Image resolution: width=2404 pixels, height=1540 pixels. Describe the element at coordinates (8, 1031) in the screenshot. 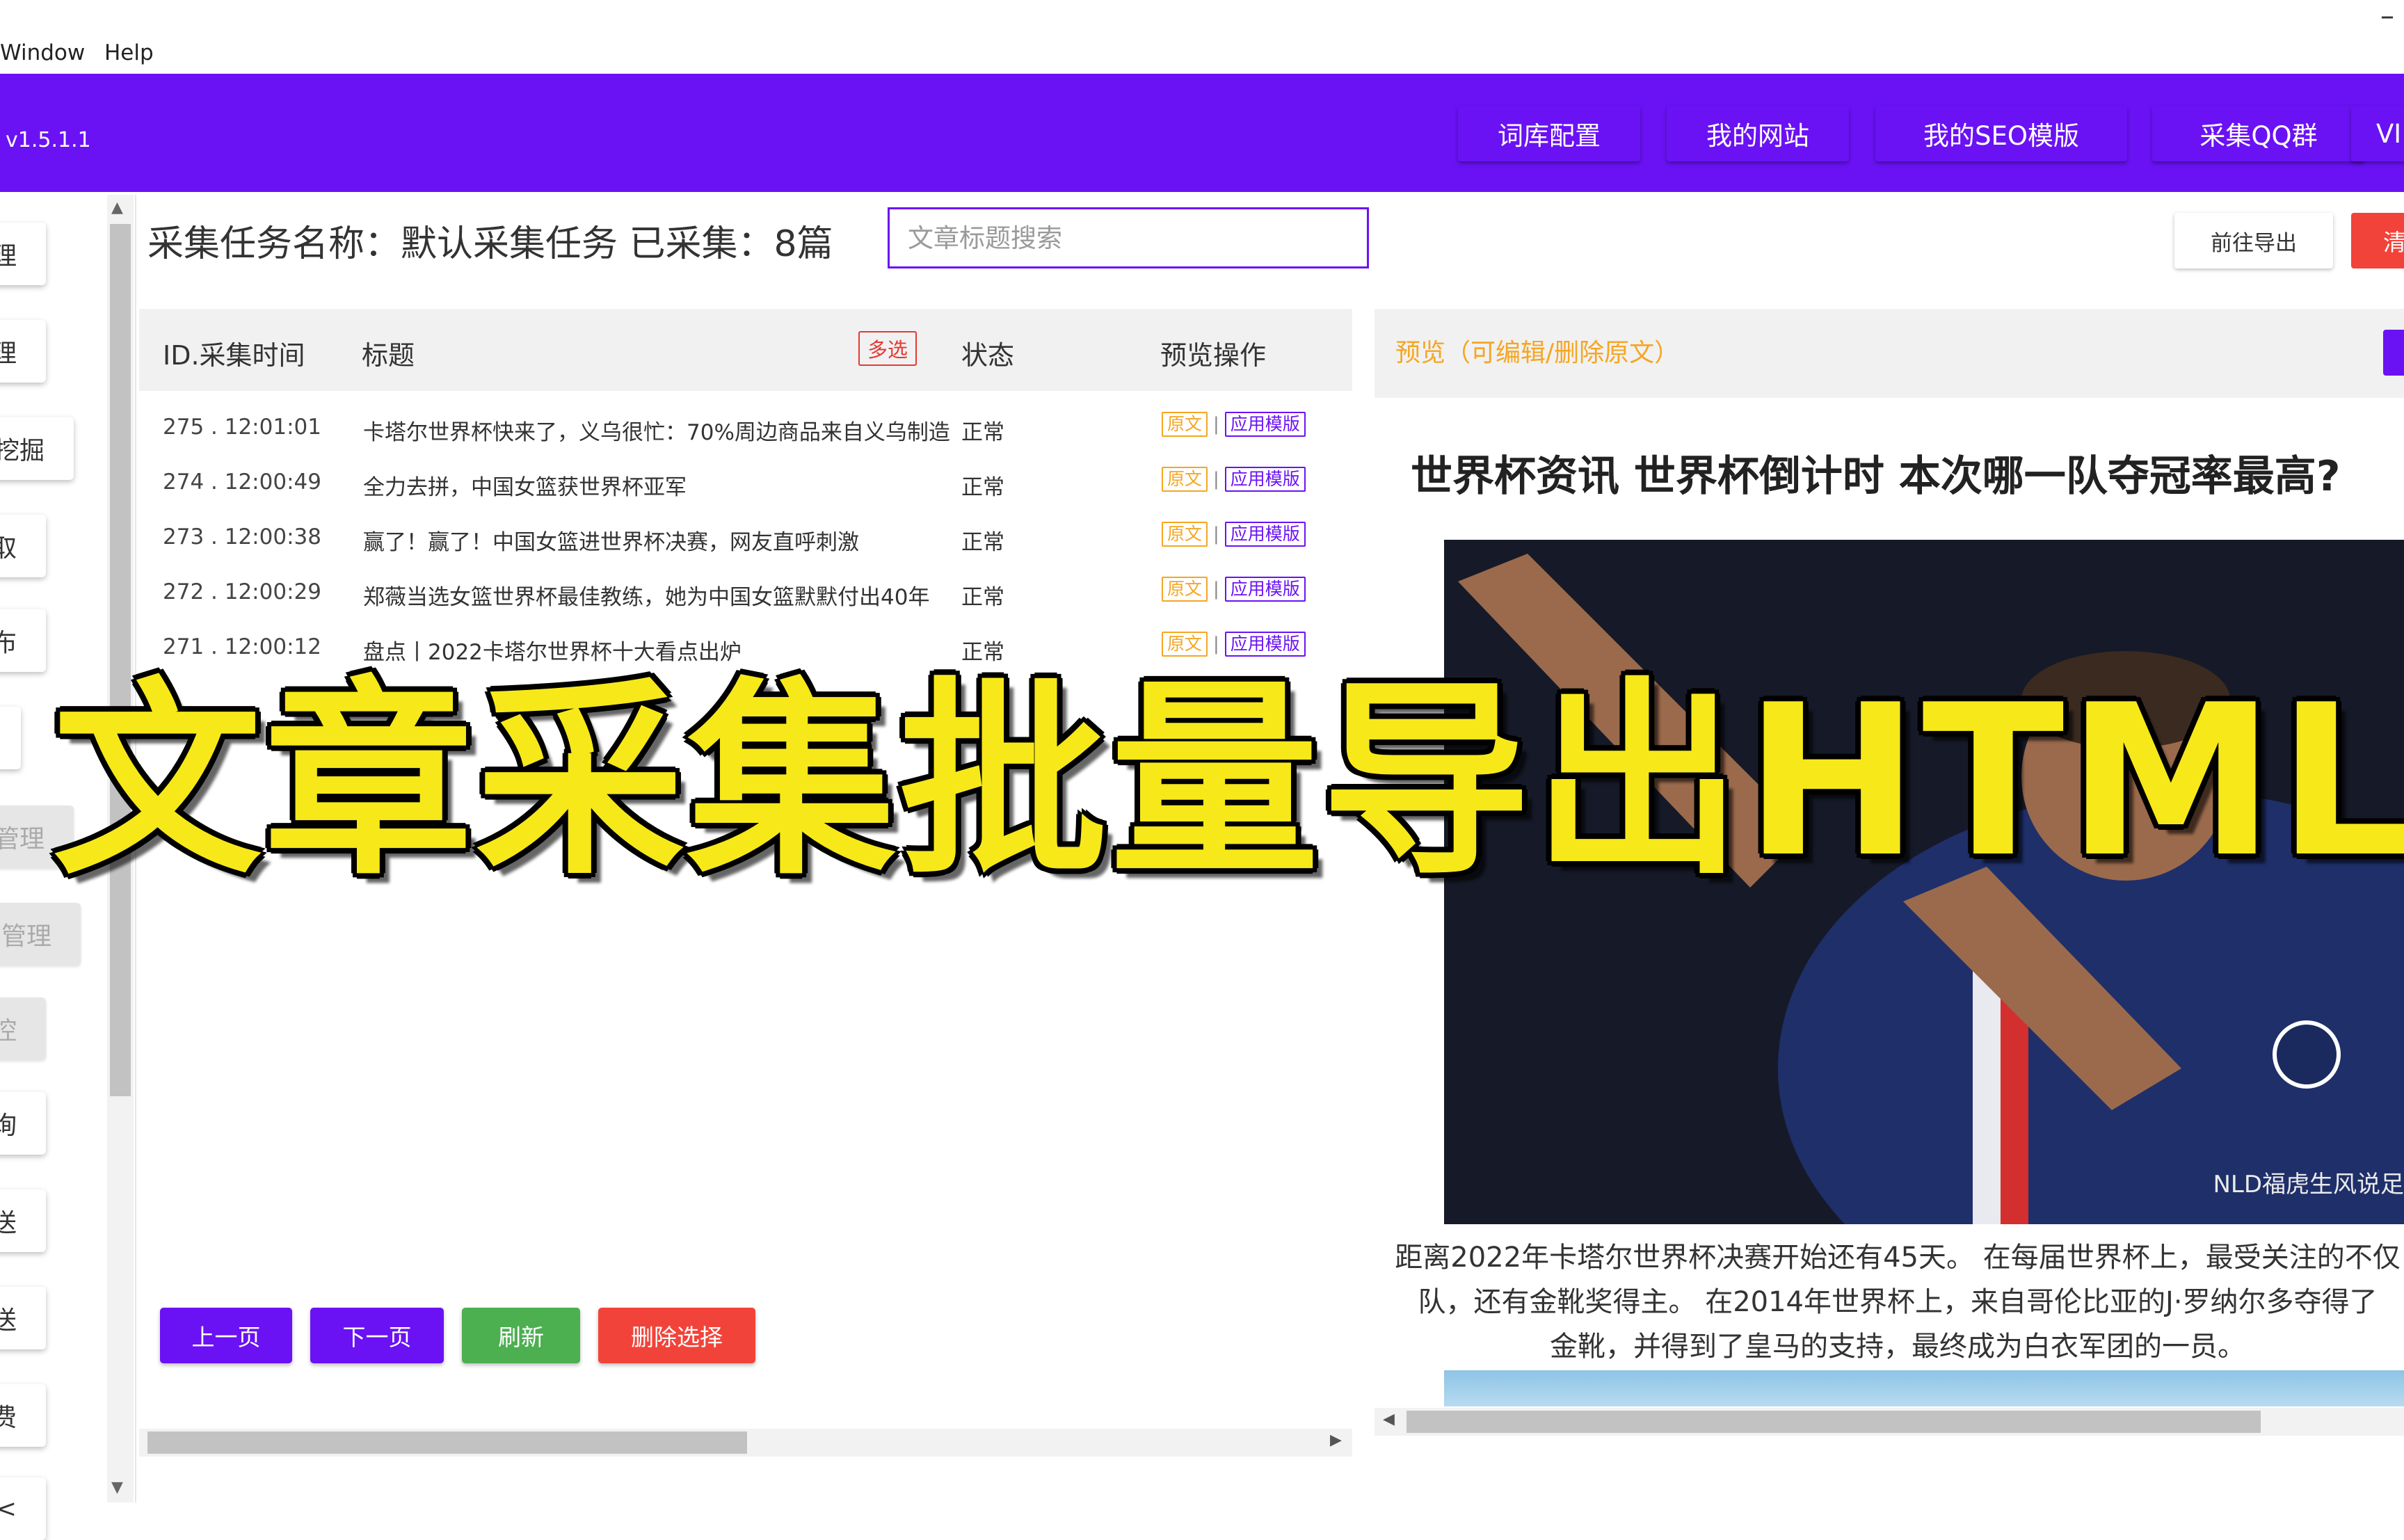

I see `sidebar-item-label: 控` at that location.